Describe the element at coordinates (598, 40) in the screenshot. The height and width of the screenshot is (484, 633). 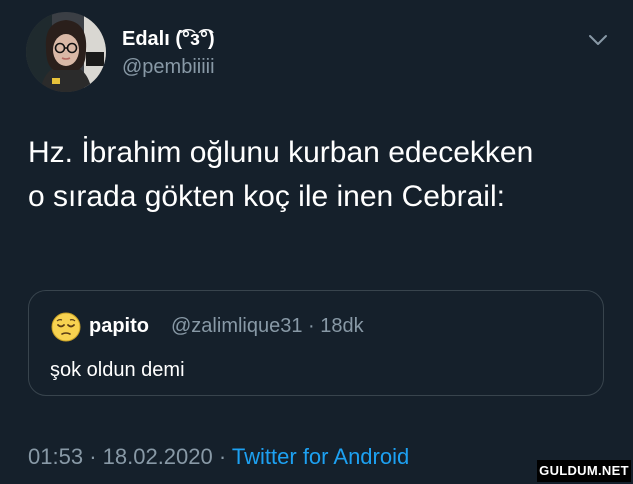
I see `chevron-down-icon` at that location.